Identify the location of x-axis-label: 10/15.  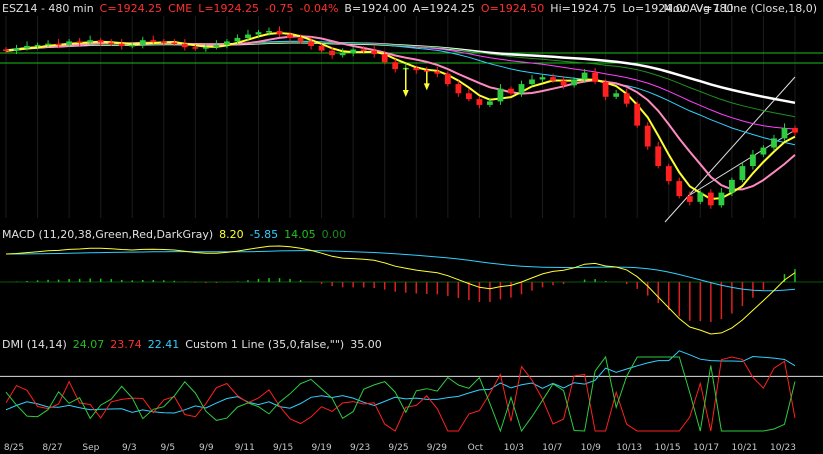
(667, 448).